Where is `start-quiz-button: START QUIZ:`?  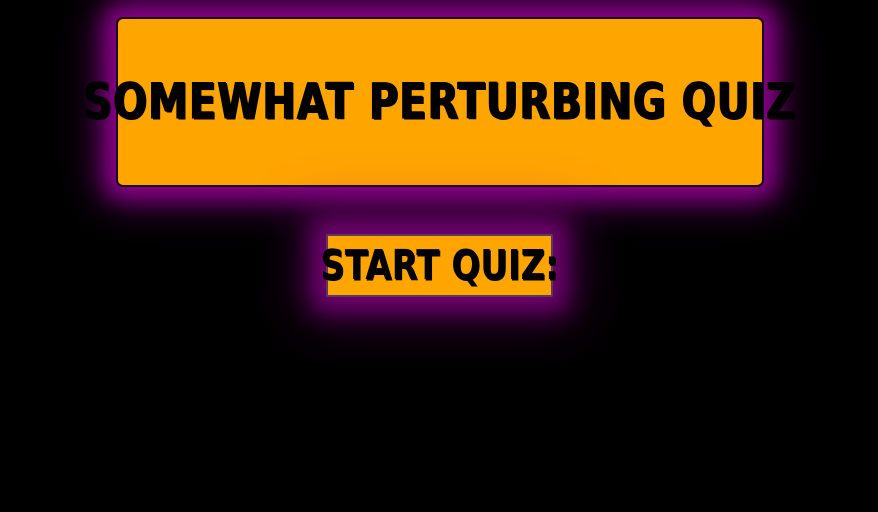 start-quiz-button: START QUIZ: is located at coordinates (439, 265).